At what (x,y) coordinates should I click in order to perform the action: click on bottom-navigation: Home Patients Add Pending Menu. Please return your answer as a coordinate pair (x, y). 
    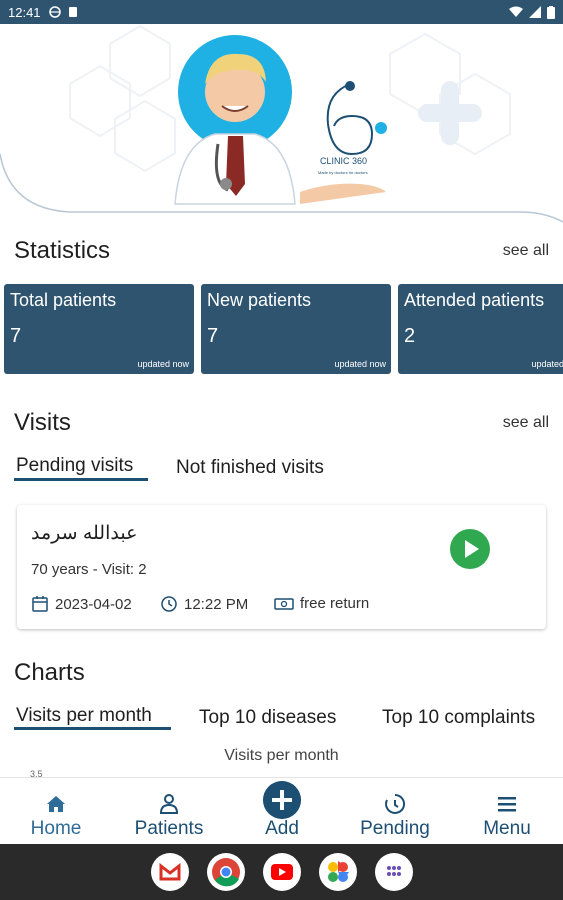
    Looking at the image, I should click on (281, 810).